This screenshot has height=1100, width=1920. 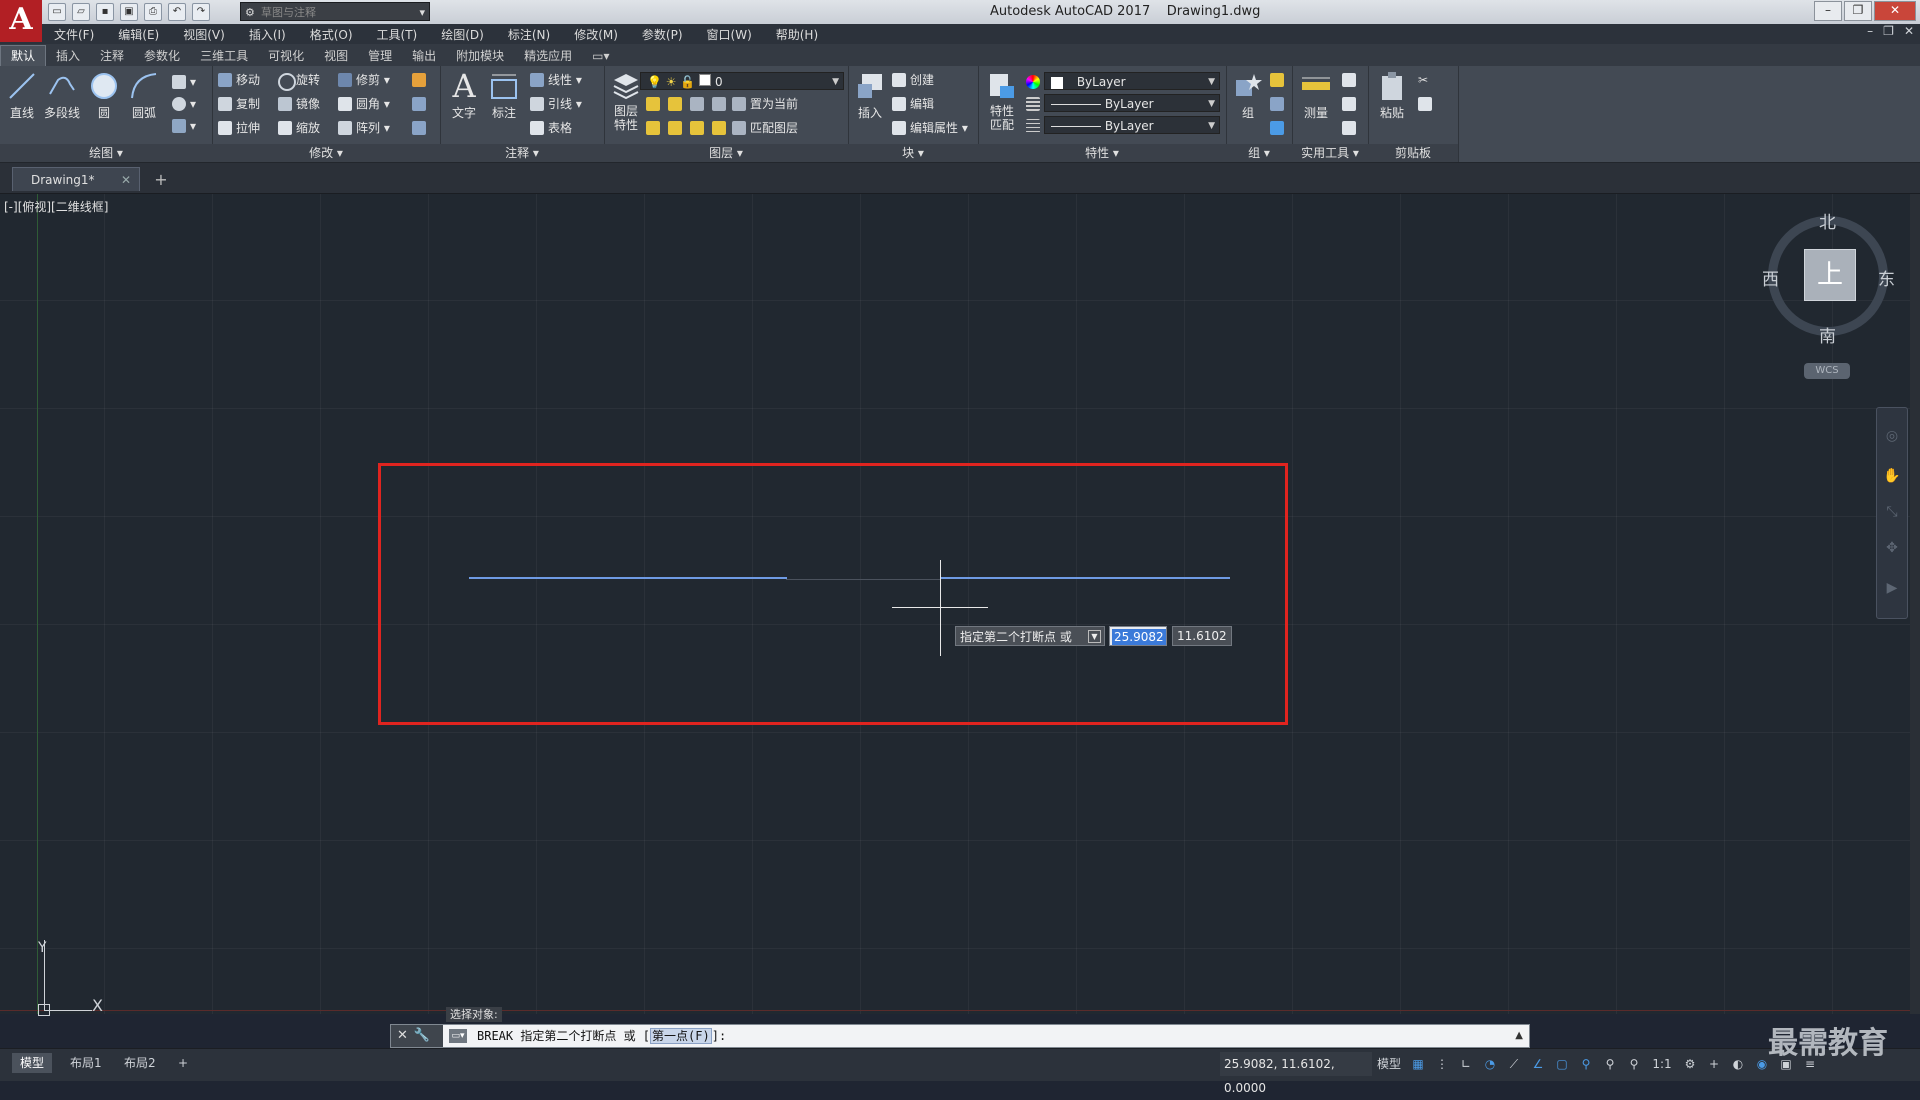 I want to click on polar-icon: ◔, so click(x=1490, y=1064).